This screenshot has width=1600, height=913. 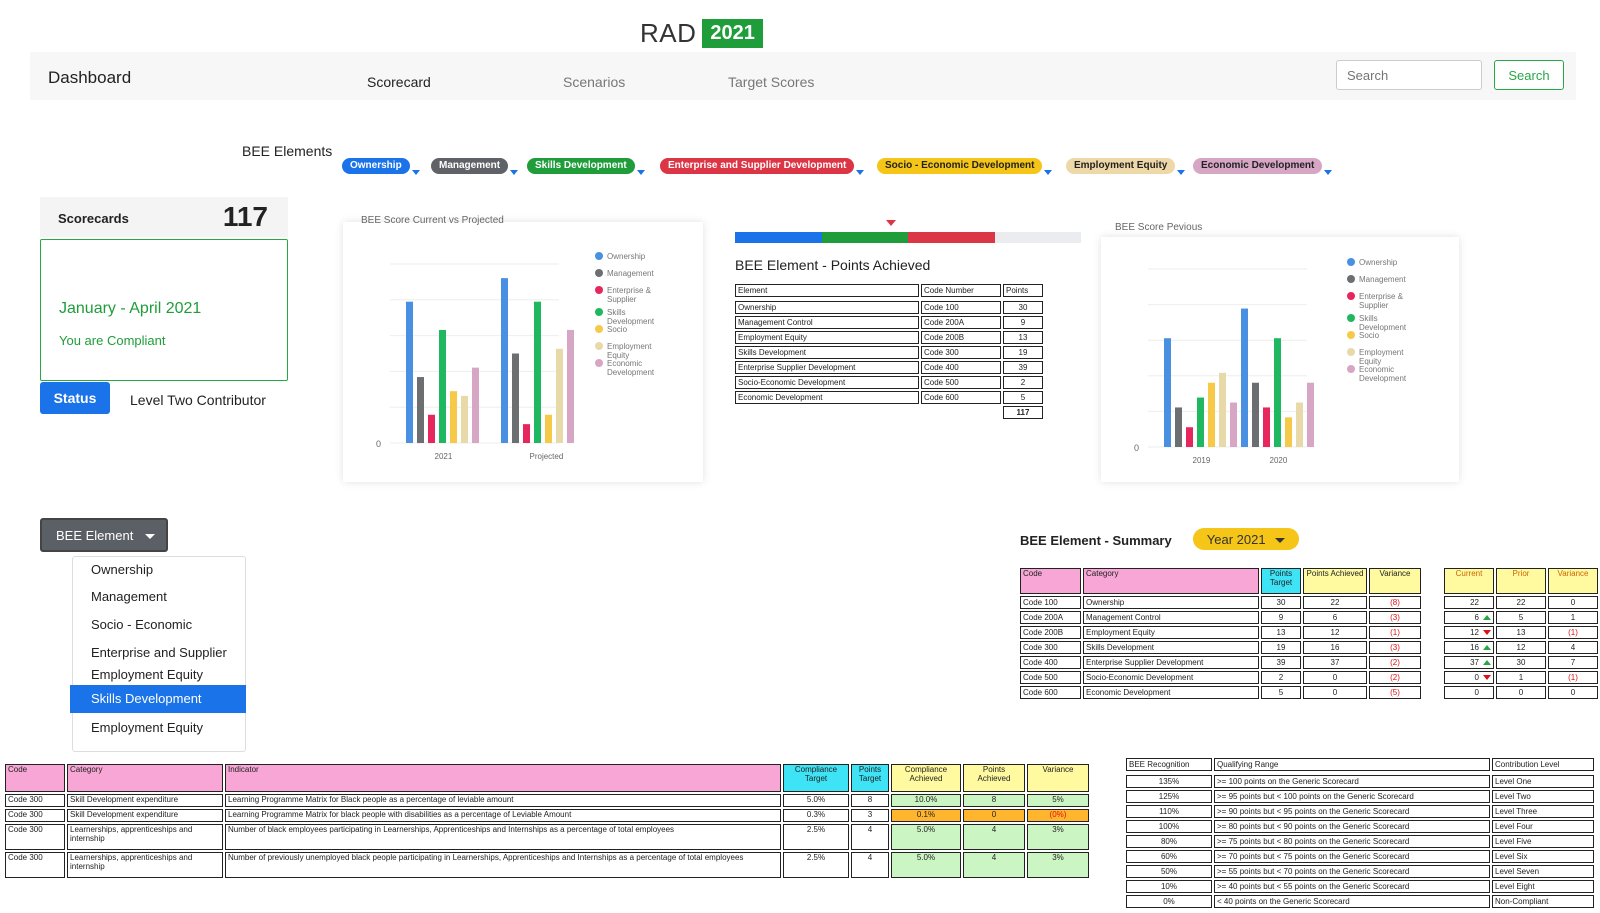 What do you see at coordinates (1050, 692) in the screenshot?
I see `table-cell: Code 600` at bounding box center [1050, 692].